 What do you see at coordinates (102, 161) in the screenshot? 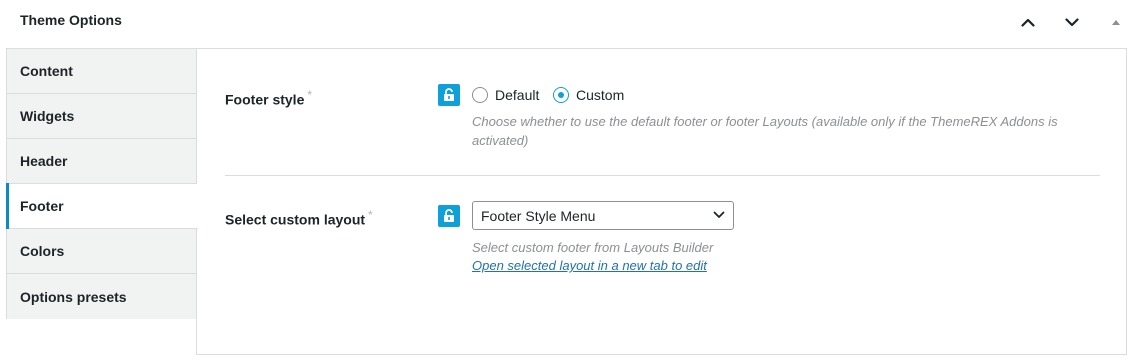
I see `tab-header: Header` at bounding box center [102, 161].